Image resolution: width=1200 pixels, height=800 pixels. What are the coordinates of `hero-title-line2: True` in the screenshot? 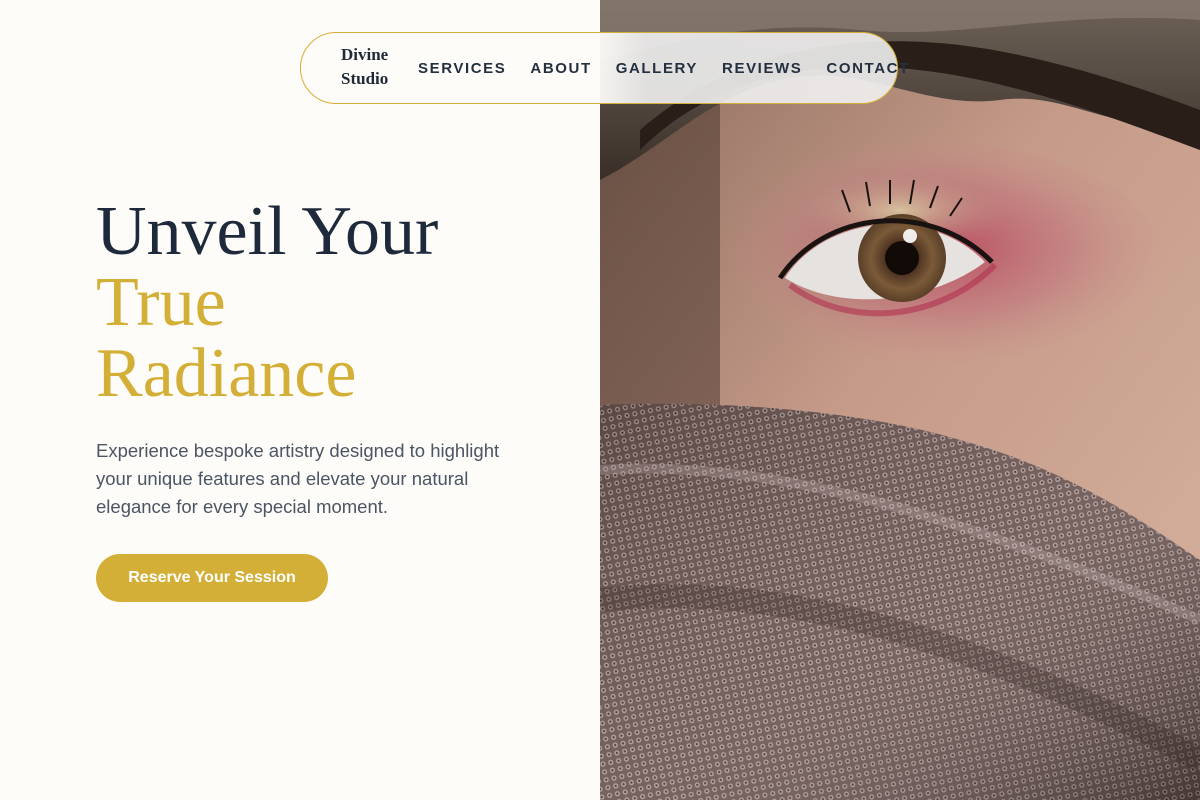 It's located at (161, 302).